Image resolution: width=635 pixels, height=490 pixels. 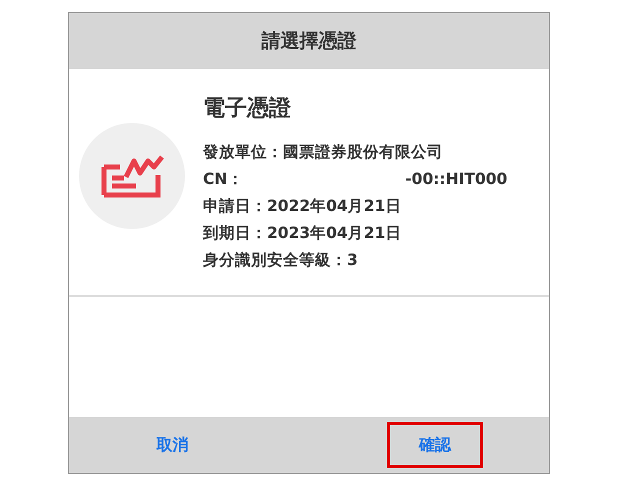 I want to click on confirm-button: 確認, so click(x=435, y=445).